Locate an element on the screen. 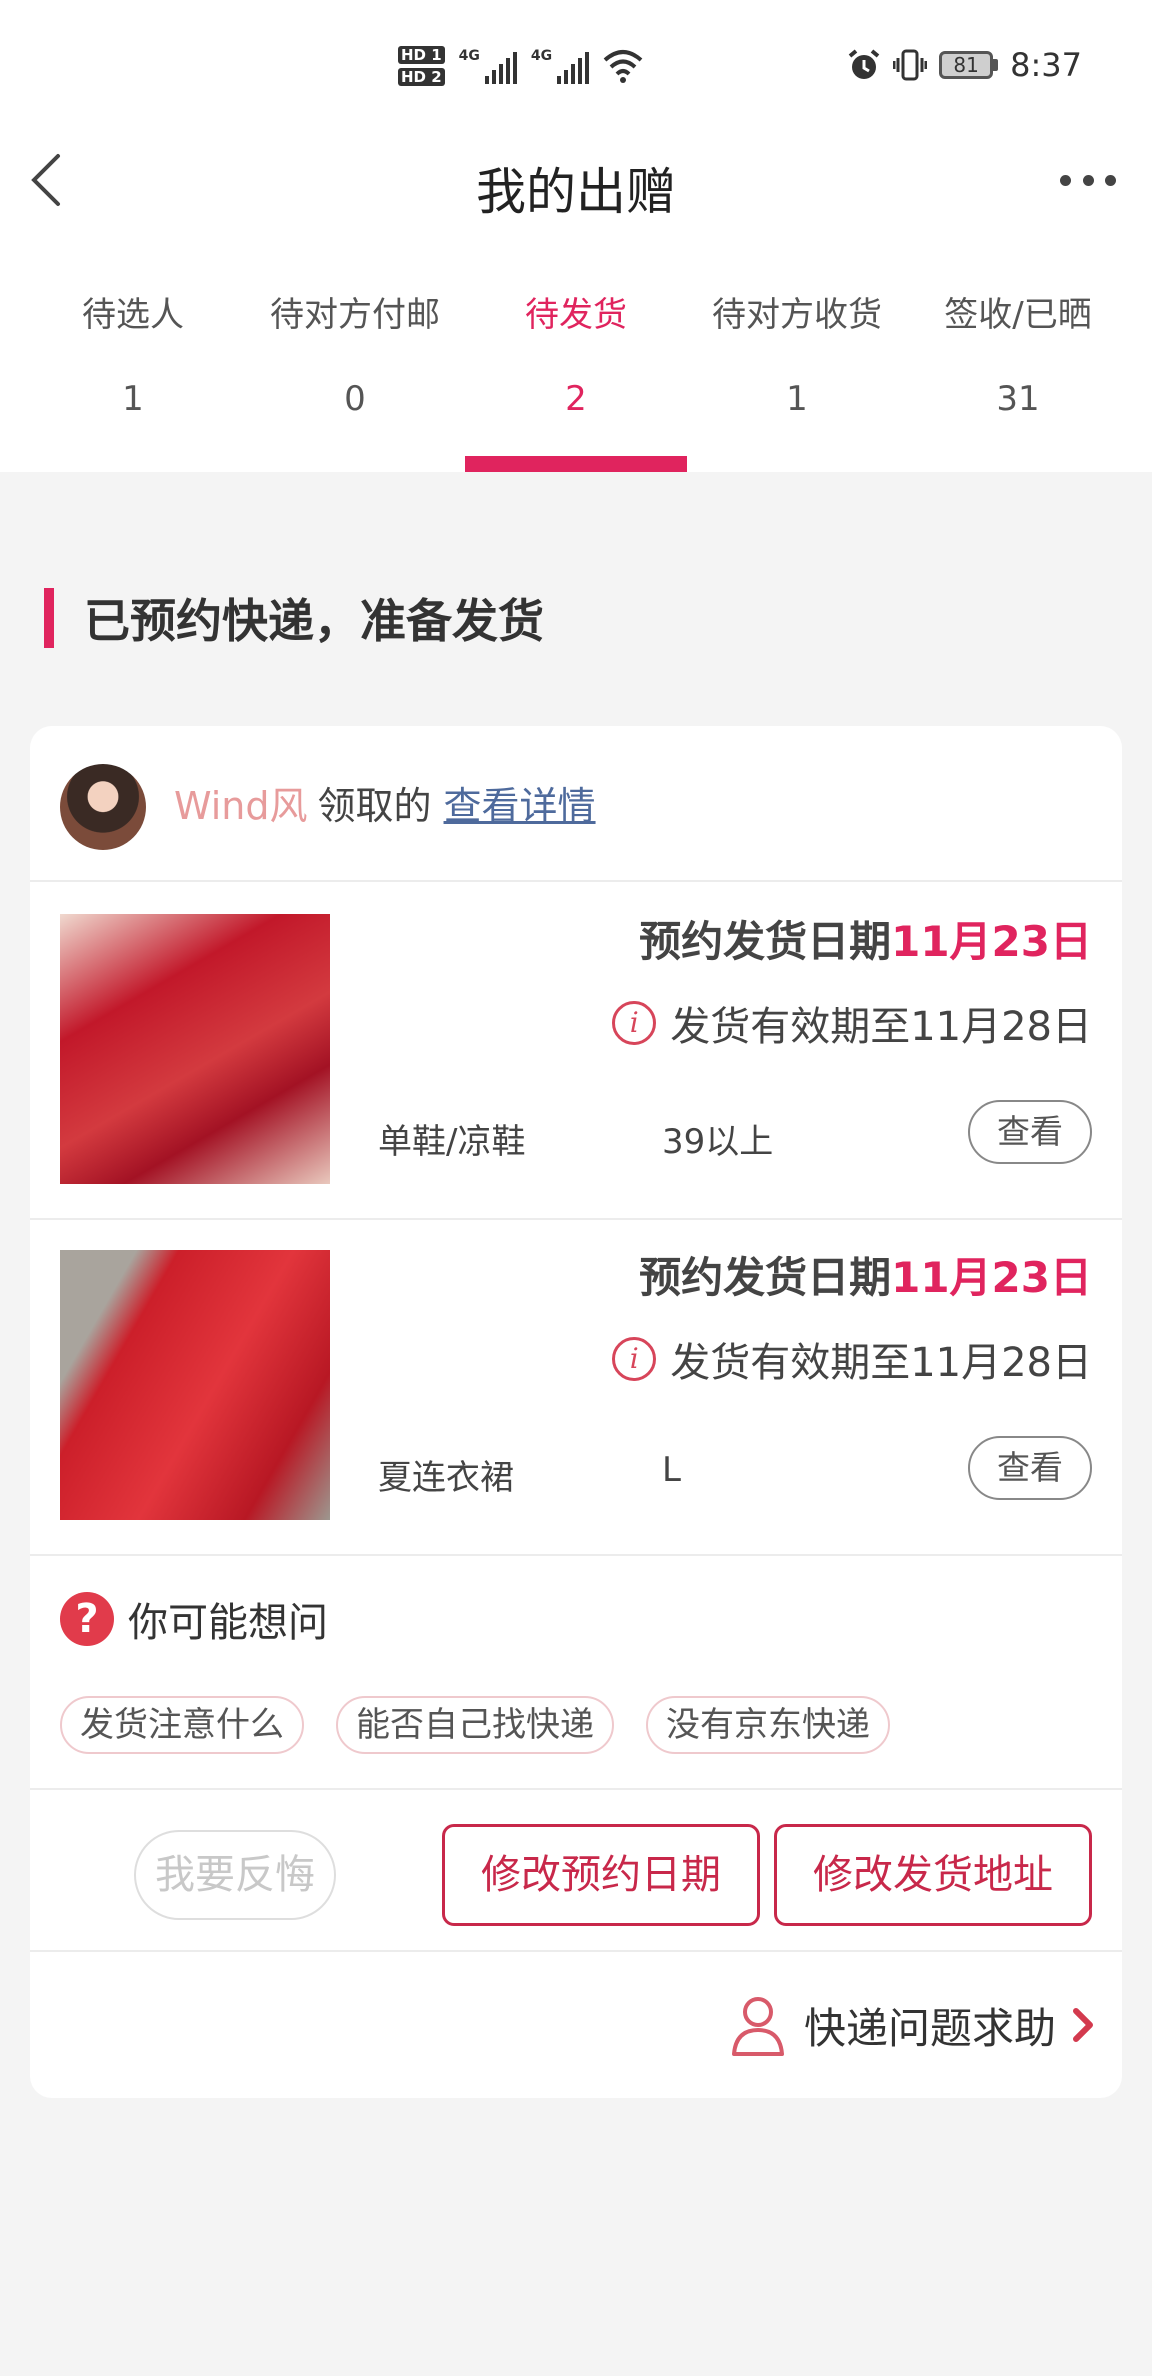 Image resolution: width=1152 pixels, height=2376 pixels. battery-indicator: 81 is located at coordinates (969, 65).